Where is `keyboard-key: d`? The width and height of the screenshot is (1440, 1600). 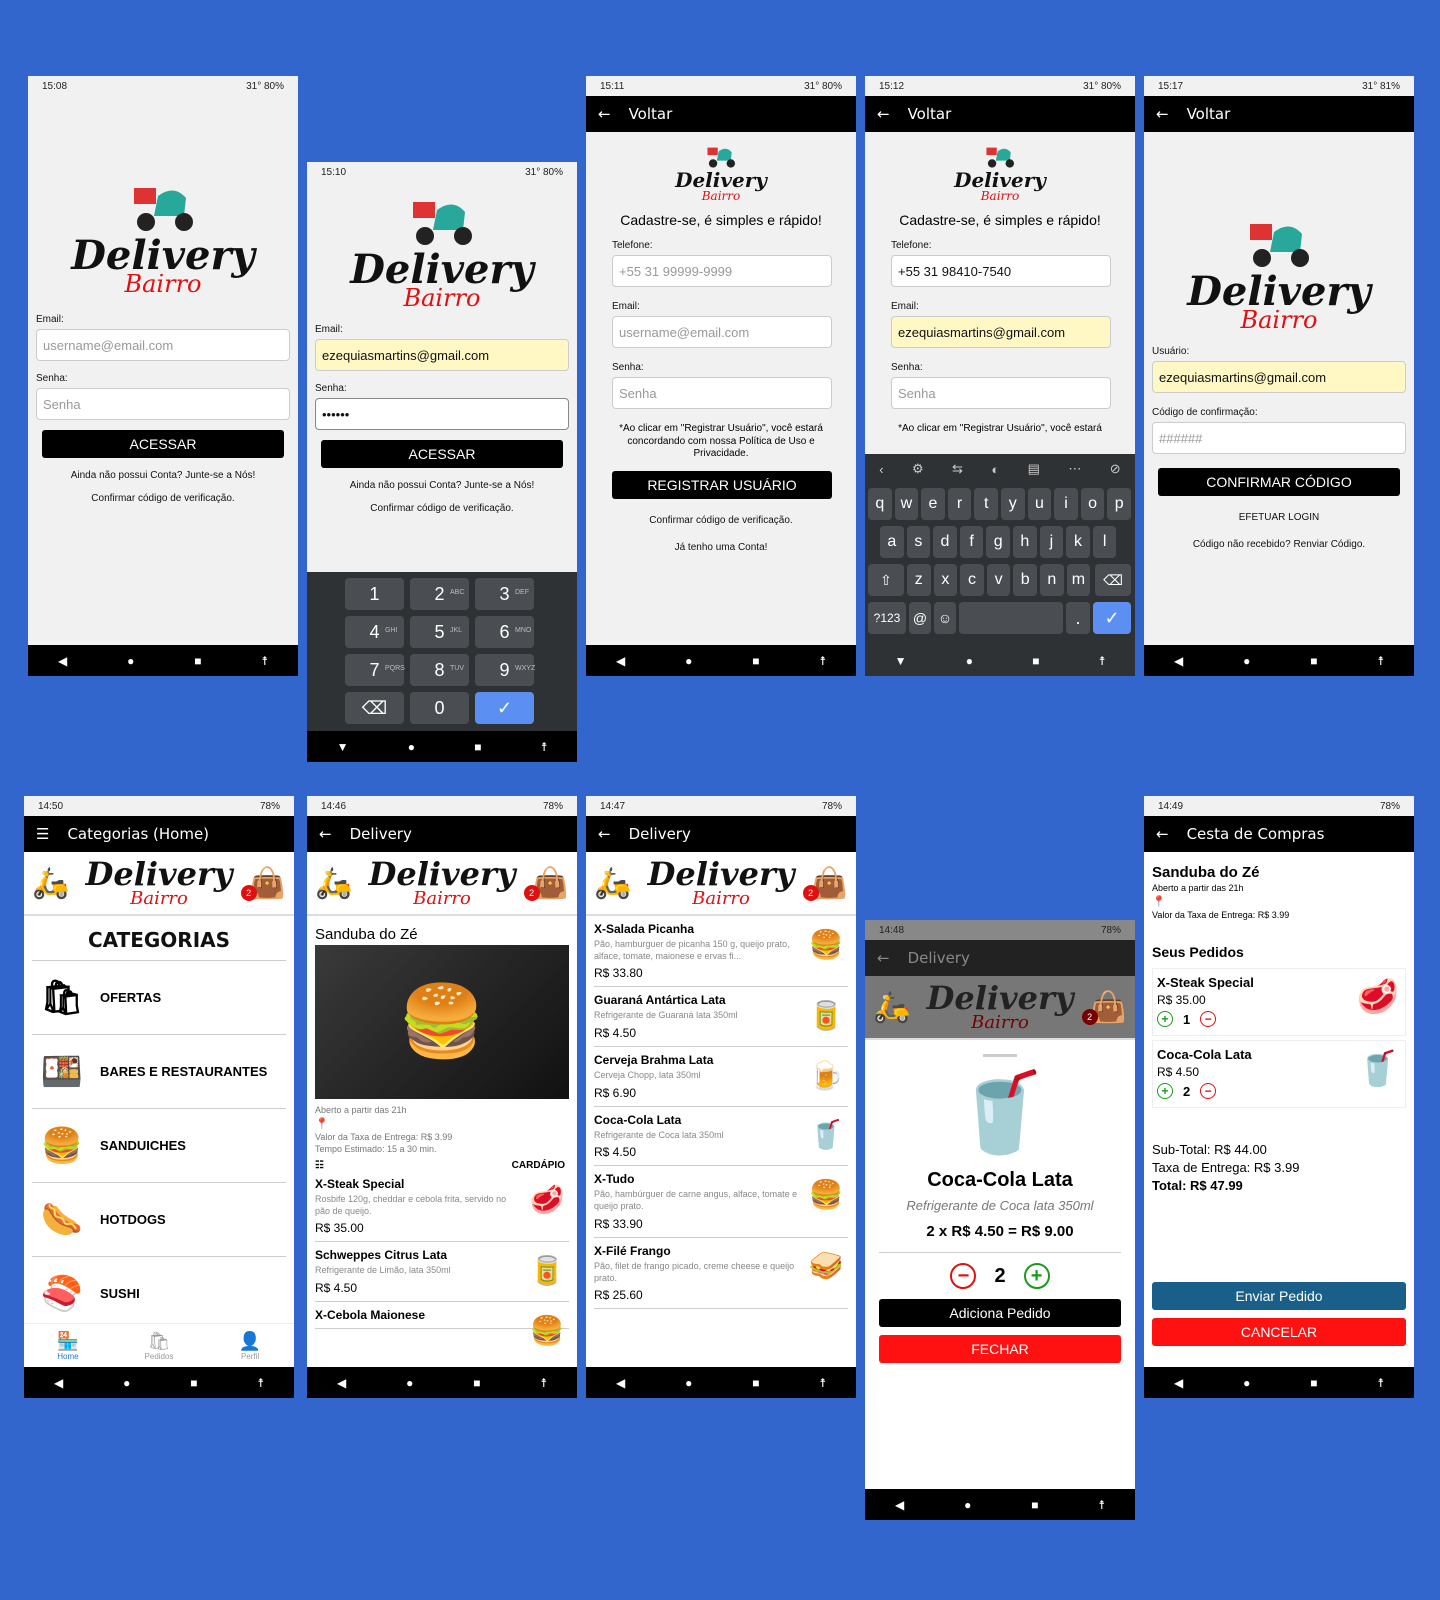
keyboard-key: d is located at coordinates (945, 542).